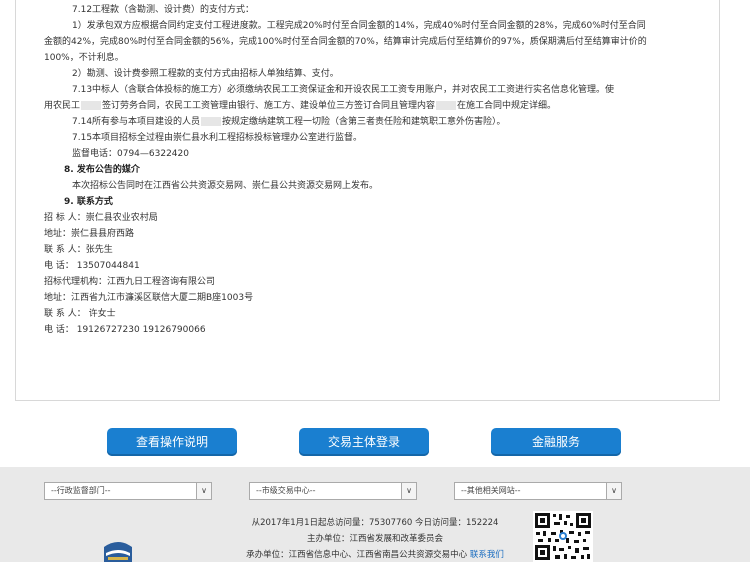  I want to click on trading-entity-login-button: 交易主体登录, so click(364, 442).